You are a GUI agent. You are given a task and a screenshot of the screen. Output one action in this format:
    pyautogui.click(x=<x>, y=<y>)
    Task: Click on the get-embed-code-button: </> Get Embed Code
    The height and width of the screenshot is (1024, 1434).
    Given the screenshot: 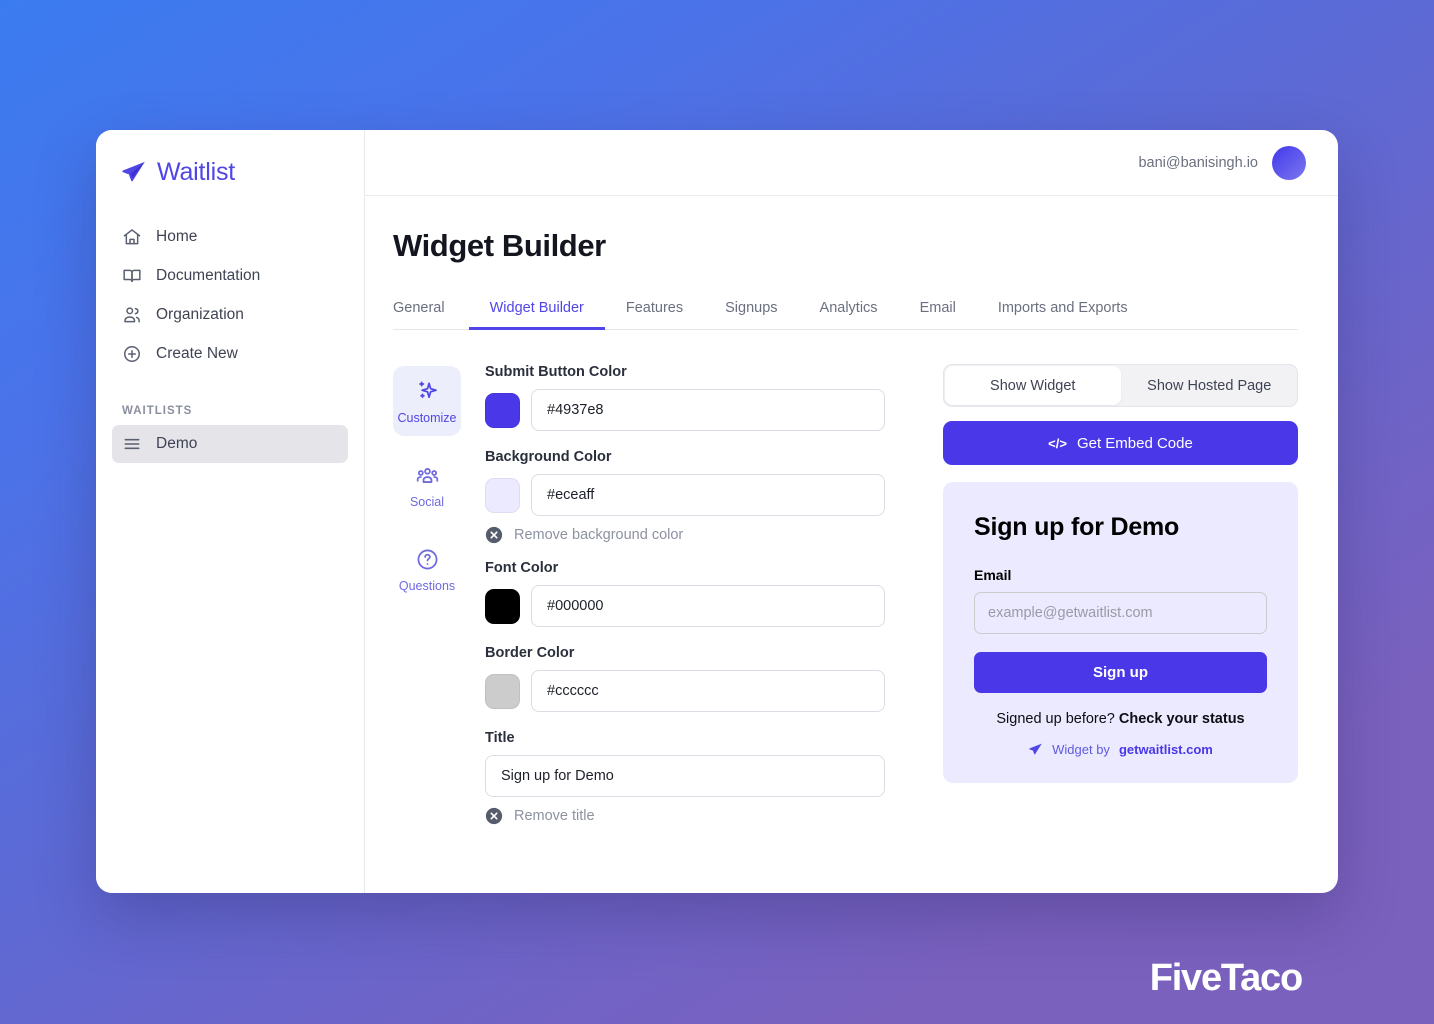 What is the action you would take?
    pyautogui.click(x=1120, y=443)
    